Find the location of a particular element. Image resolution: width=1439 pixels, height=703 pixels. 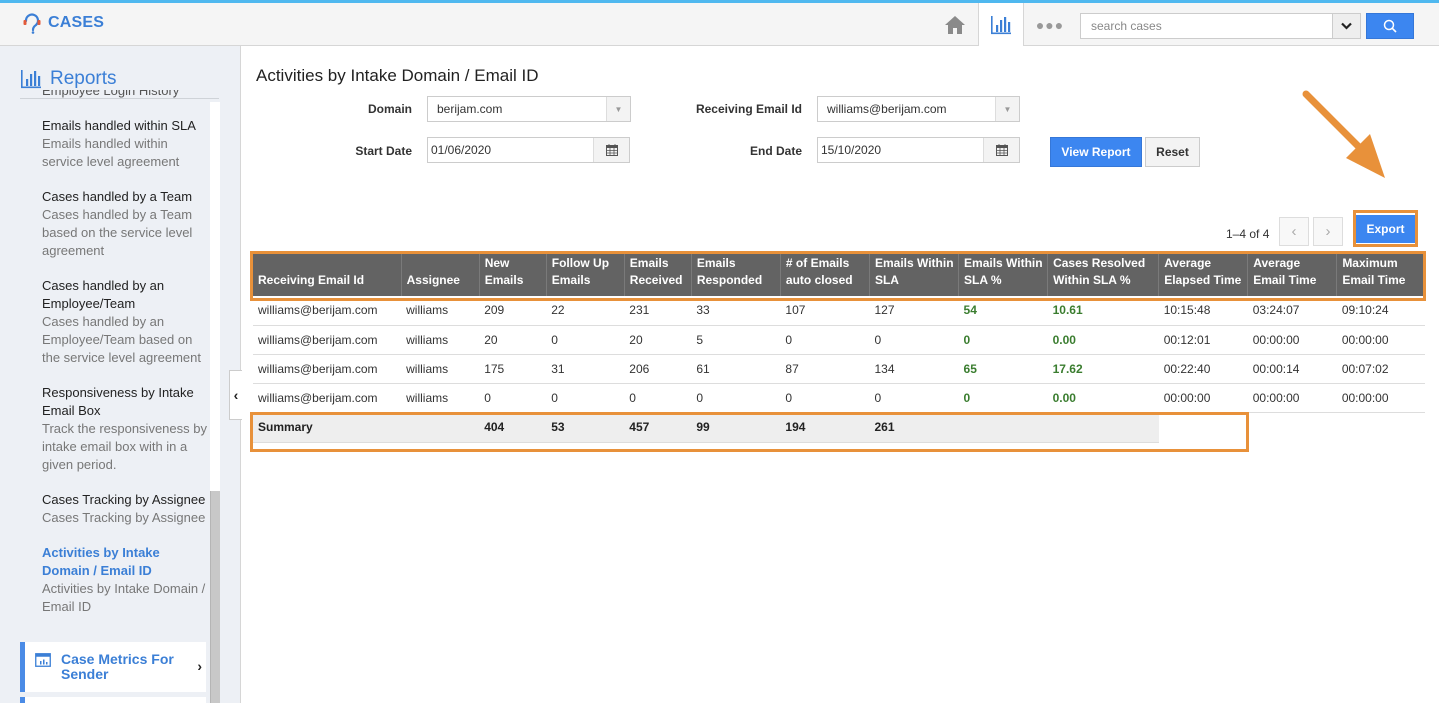

search-box is located at coordinates (1220, 26).